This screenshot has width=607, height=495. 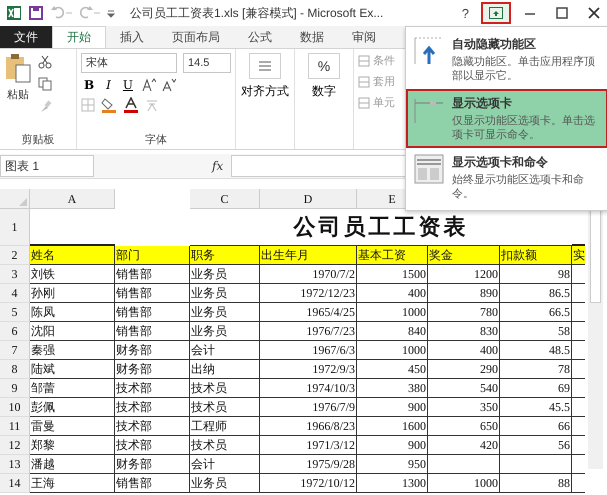 I want to click on table-cell: 380, so click(x=417, y=388).